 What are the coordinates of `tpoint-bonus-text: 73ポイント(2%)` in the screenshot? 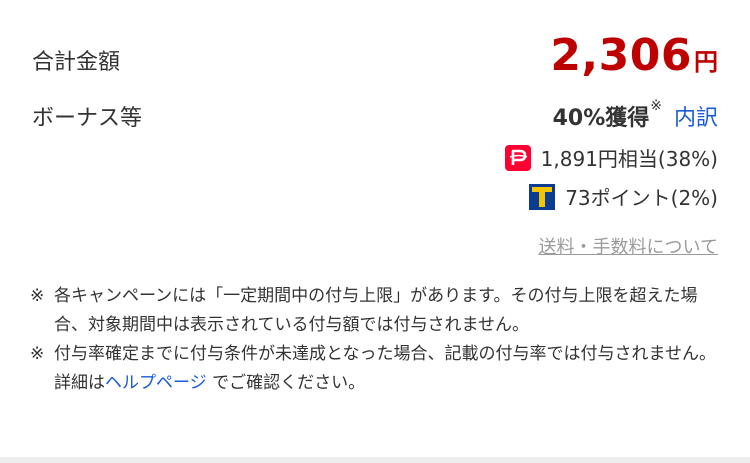 It's located at (641, 198).